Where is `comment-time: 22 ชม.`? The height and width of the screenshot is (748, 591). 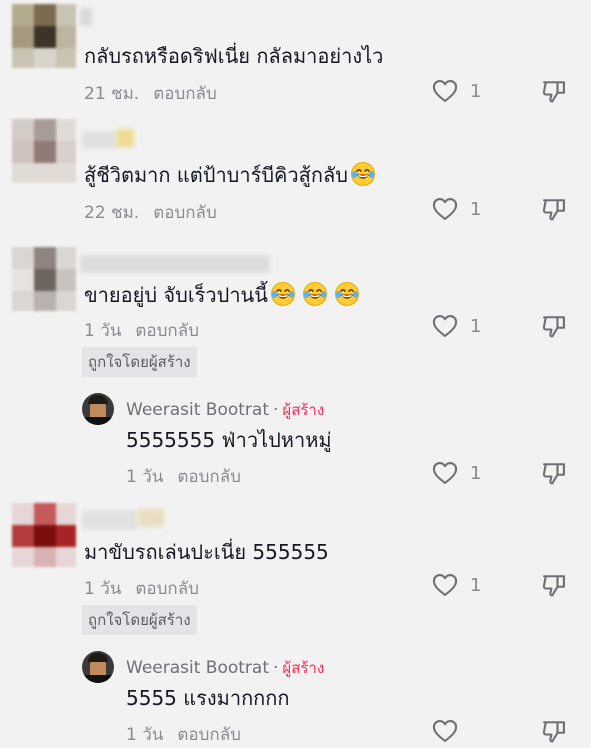 comment-time: 22 ชม. is located at coordinates (112, 213).